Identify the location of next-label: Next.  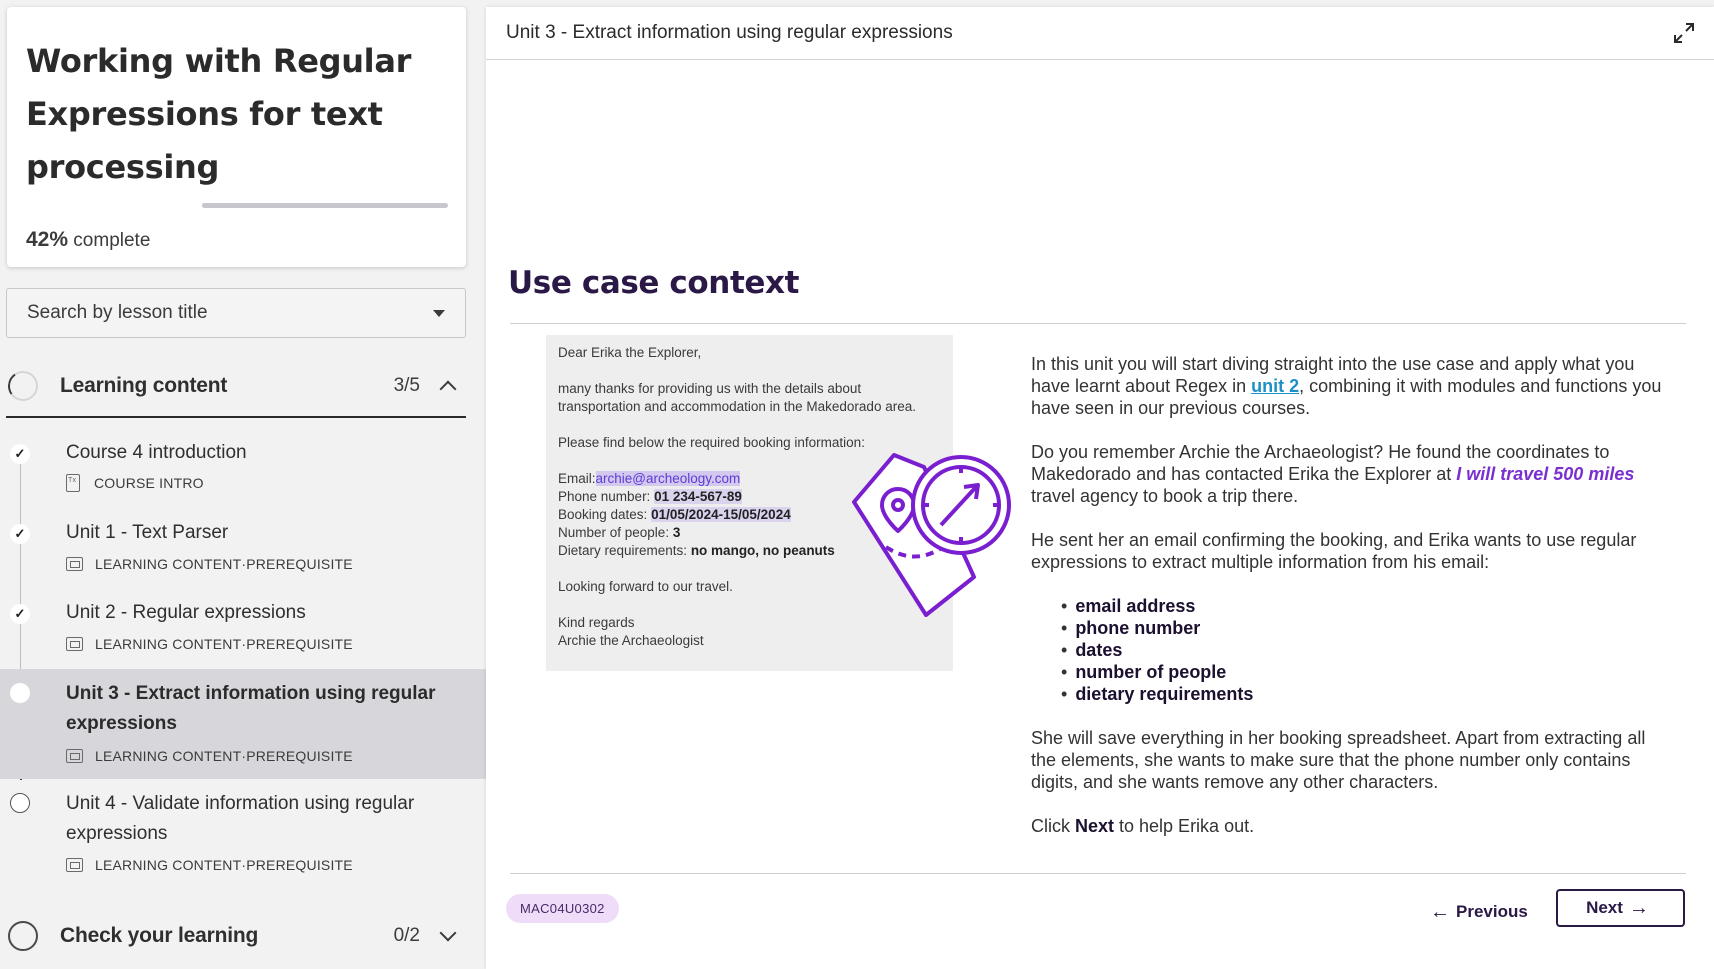
(1604, 907).